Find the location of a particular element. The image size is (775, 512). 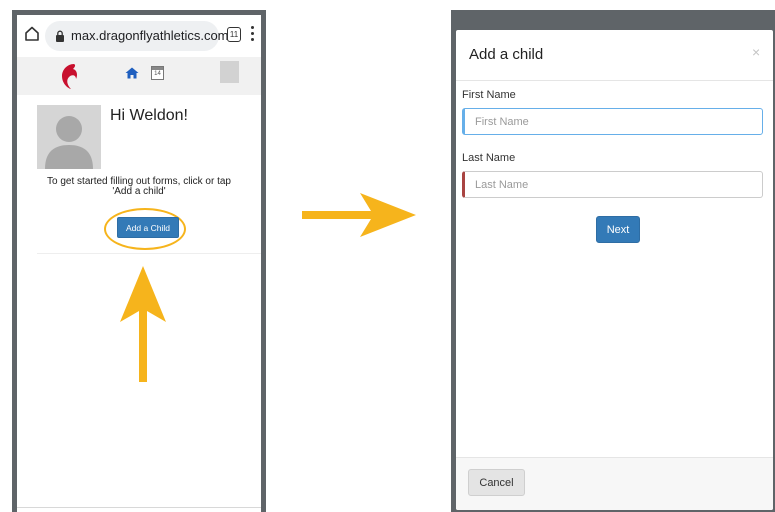

last-name-label: Last Name is located at coordinates (489, 158).